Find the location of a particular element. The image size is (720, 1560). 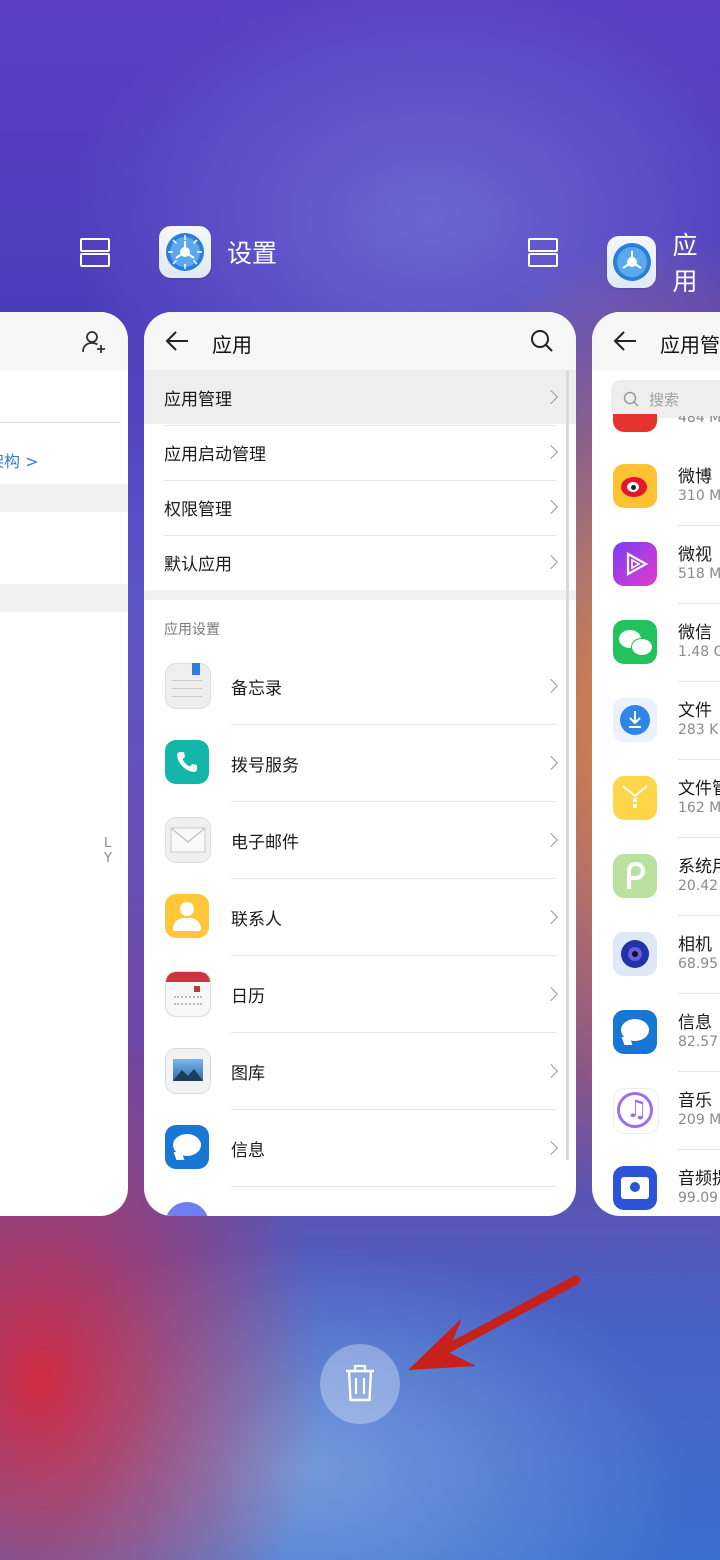

left-app-card: 识架构 > LY is located at coordinates (64, 764).